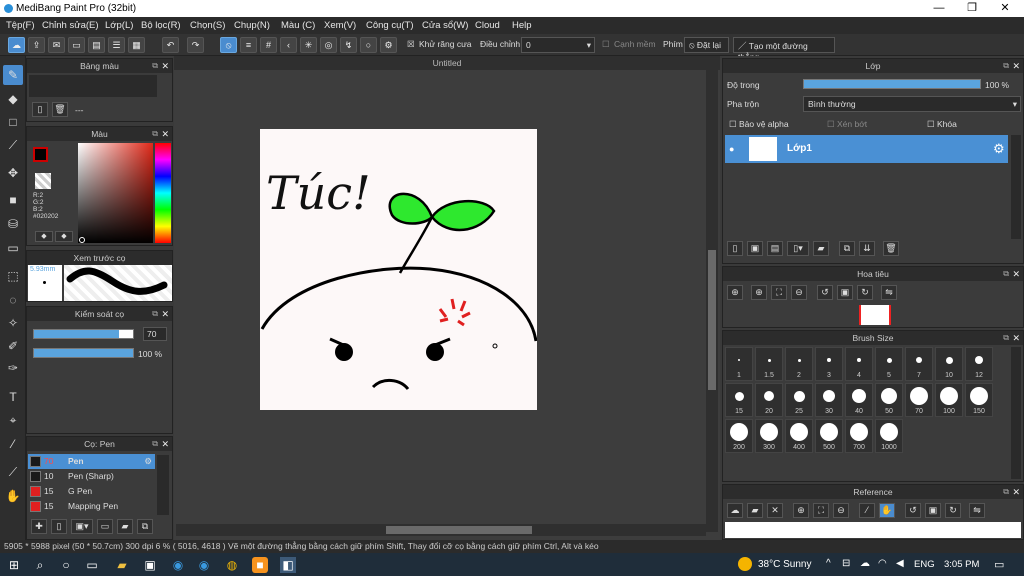 The width and height of the screenshot is (1024, 576). What do you see at coordinates (260, 565) in the screenshot?
I see `app-icon: ■` at bounding box center [260, 565].